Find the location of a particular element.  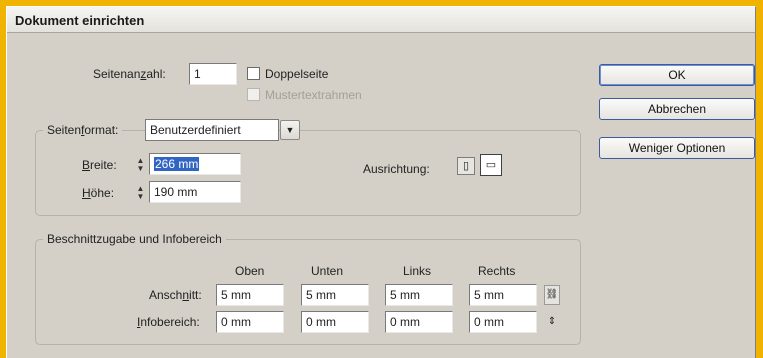

bleed-top-input: 5 mm is located at coordinates (250, 295).